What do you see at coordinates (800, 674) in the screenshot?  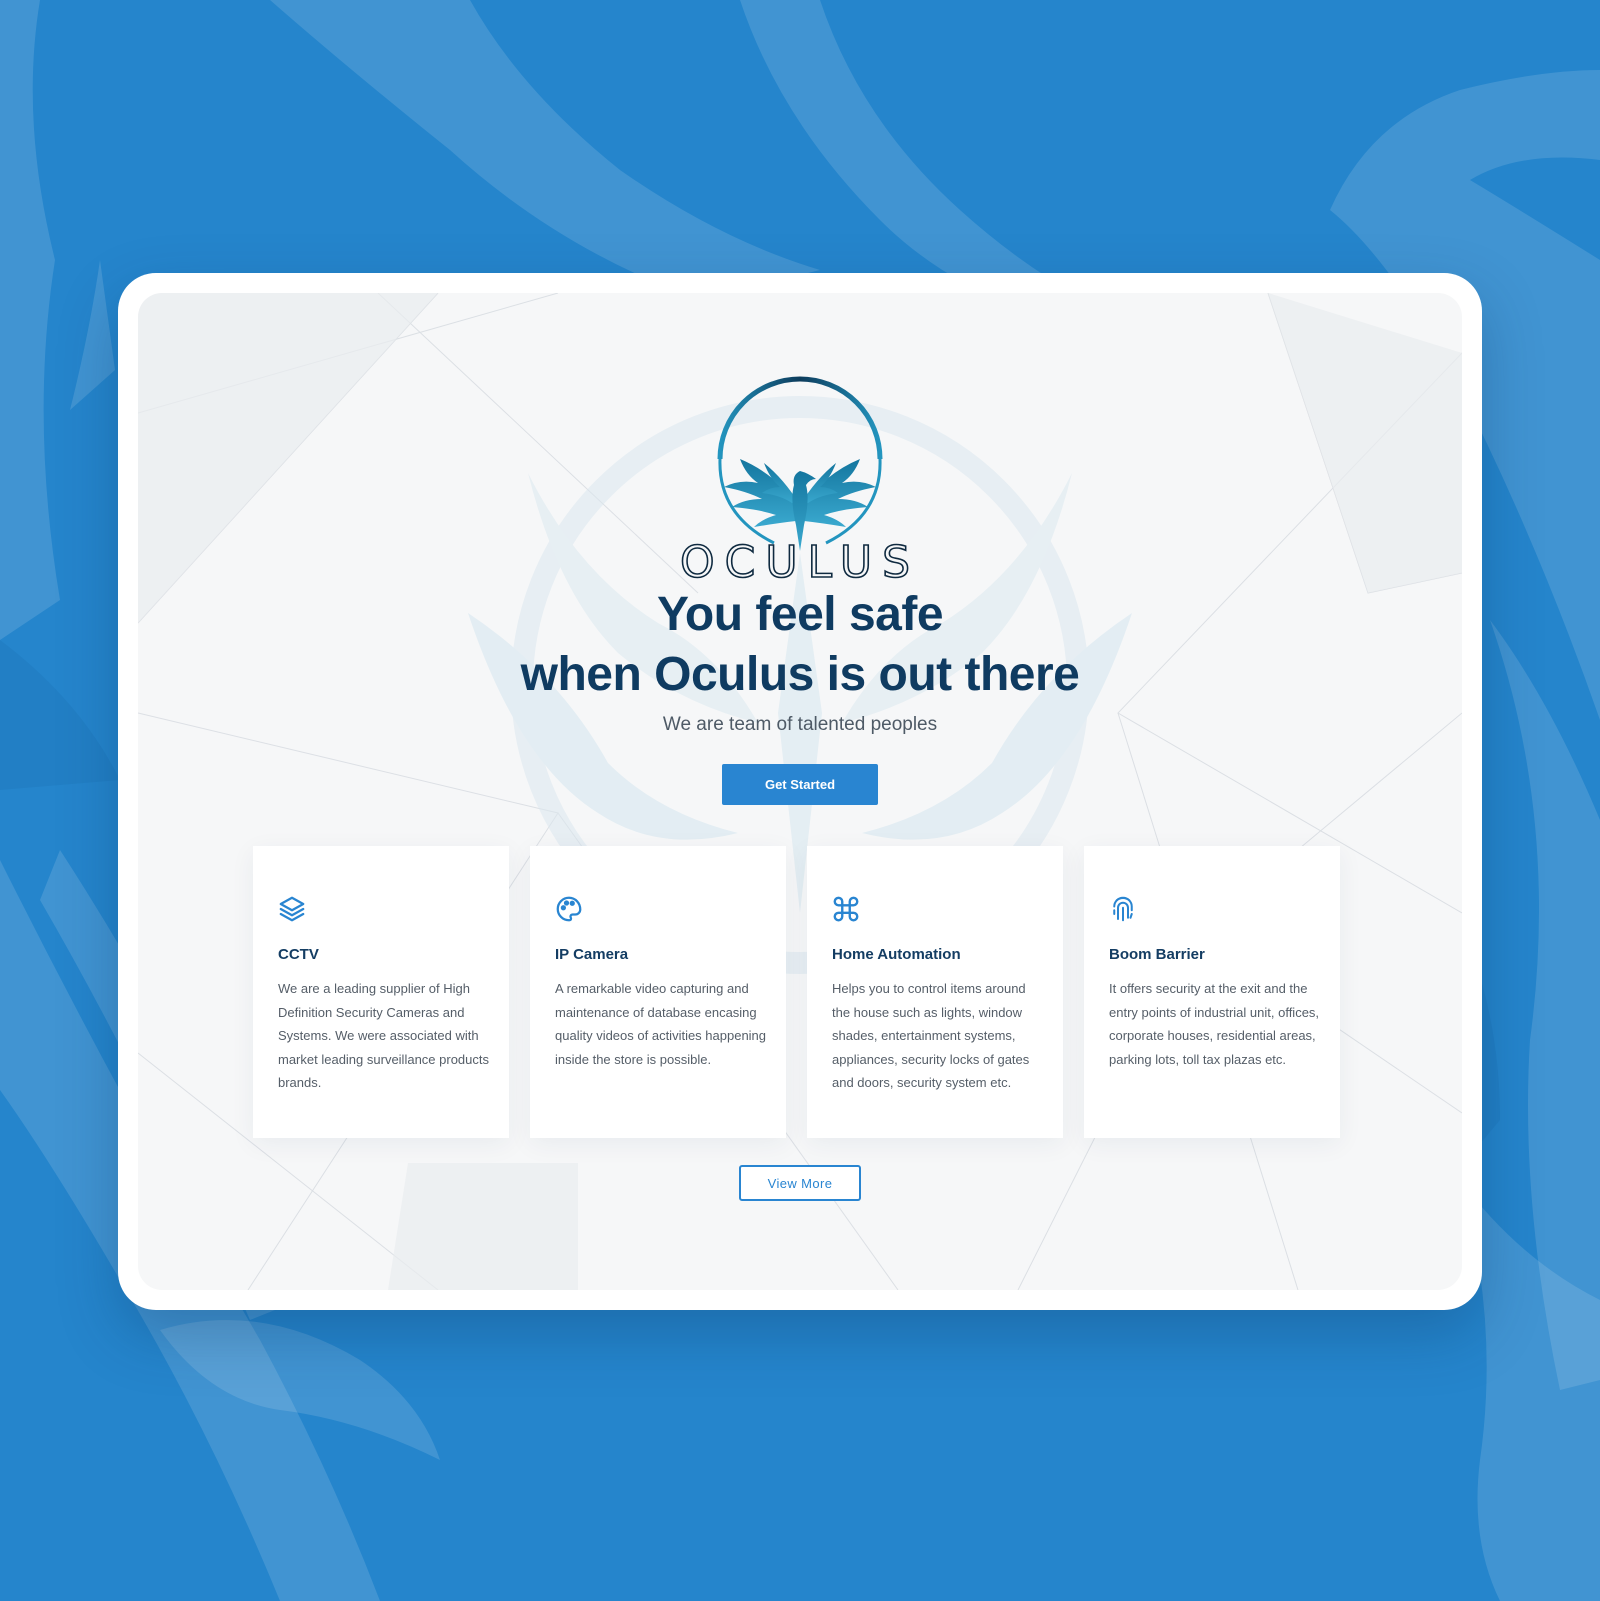 I see `headline-line-2: when Oculus is out there` at bounding box center [800, 674].